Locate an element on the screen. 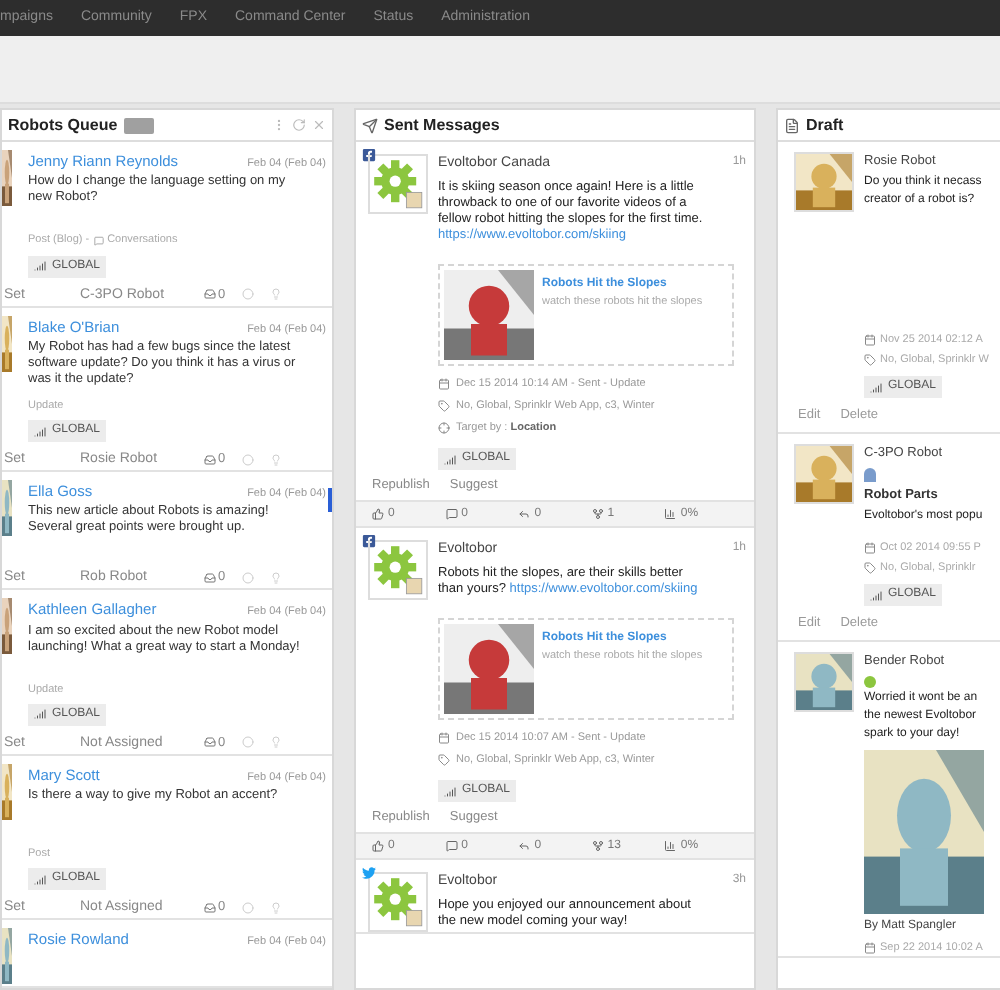 The width and height of the screenshot is (1000, 990). bird-icon is located at coordinates (369, 873).